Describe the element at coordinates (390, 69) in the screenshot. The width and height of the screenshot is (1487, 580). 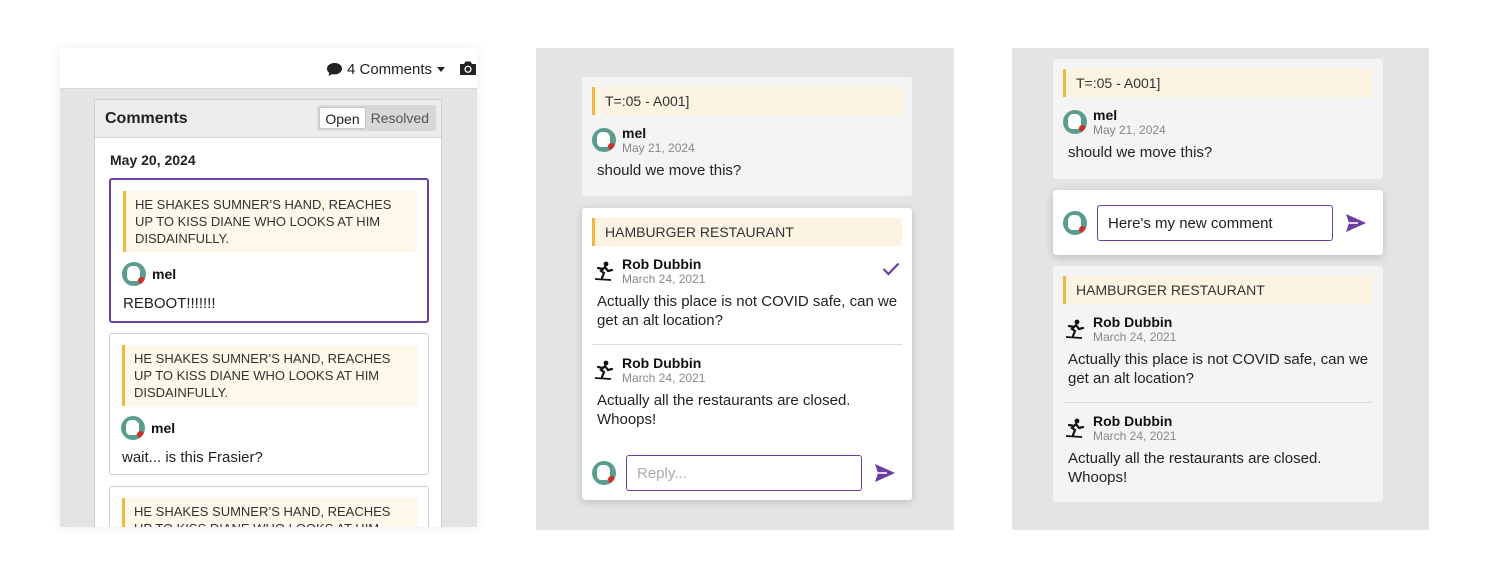
I see `comments-count-label: 4 Comments` at that location.